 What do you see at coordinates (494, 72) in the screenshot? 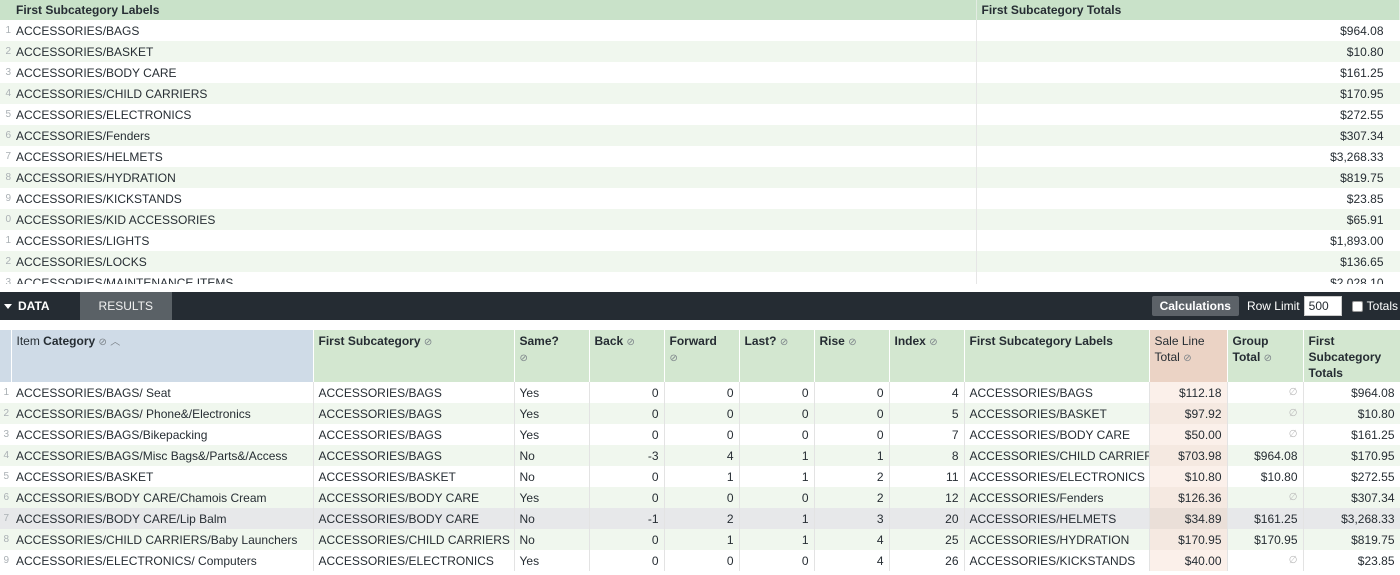
I see `cell-first-subcategory-label: ACCESSORIES/BODY CARE` at bounding box center [494, 72].